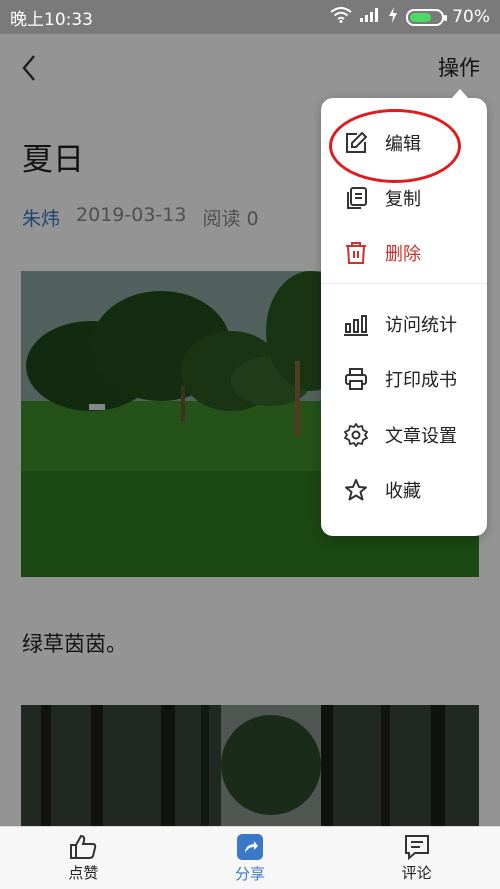  I want to click on comment-label: 评论, so click(416, 872).